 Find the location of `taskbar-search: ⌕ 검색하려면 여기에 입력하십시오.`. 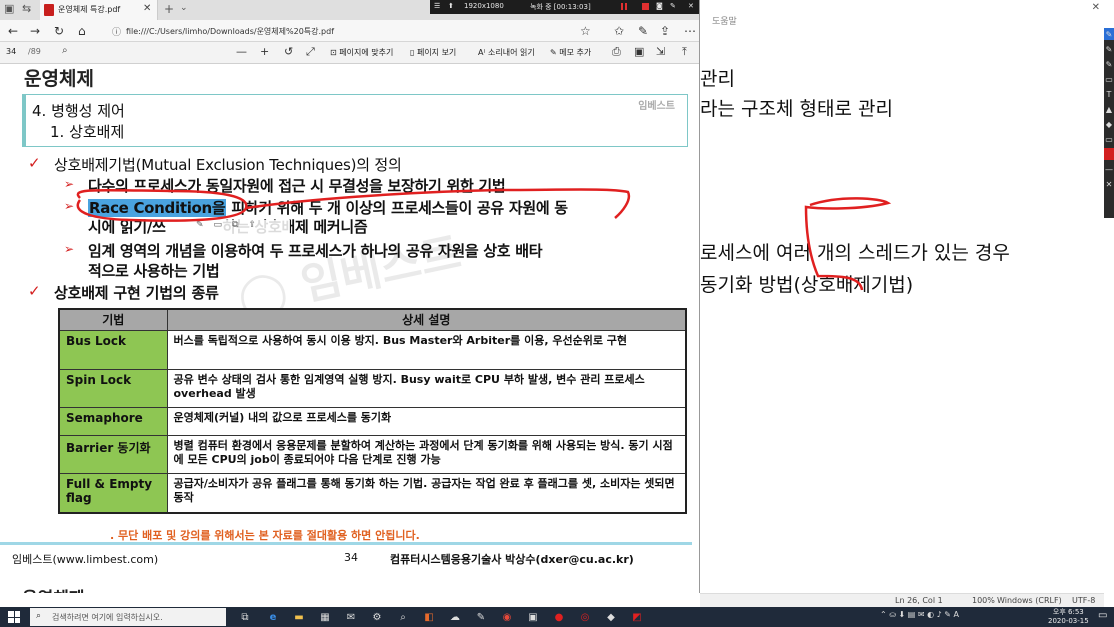

taskbar-search: ⌕ 검색하려면 여기에 입력하십시오. is located at coordinates (128, 617).